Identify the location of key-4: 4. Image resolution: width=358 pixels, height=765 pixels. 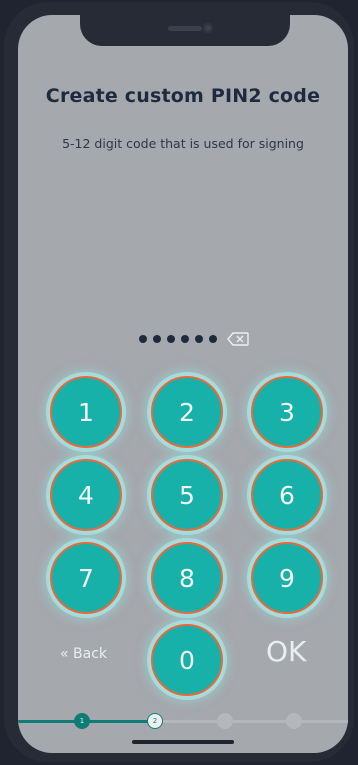
(86, 495).